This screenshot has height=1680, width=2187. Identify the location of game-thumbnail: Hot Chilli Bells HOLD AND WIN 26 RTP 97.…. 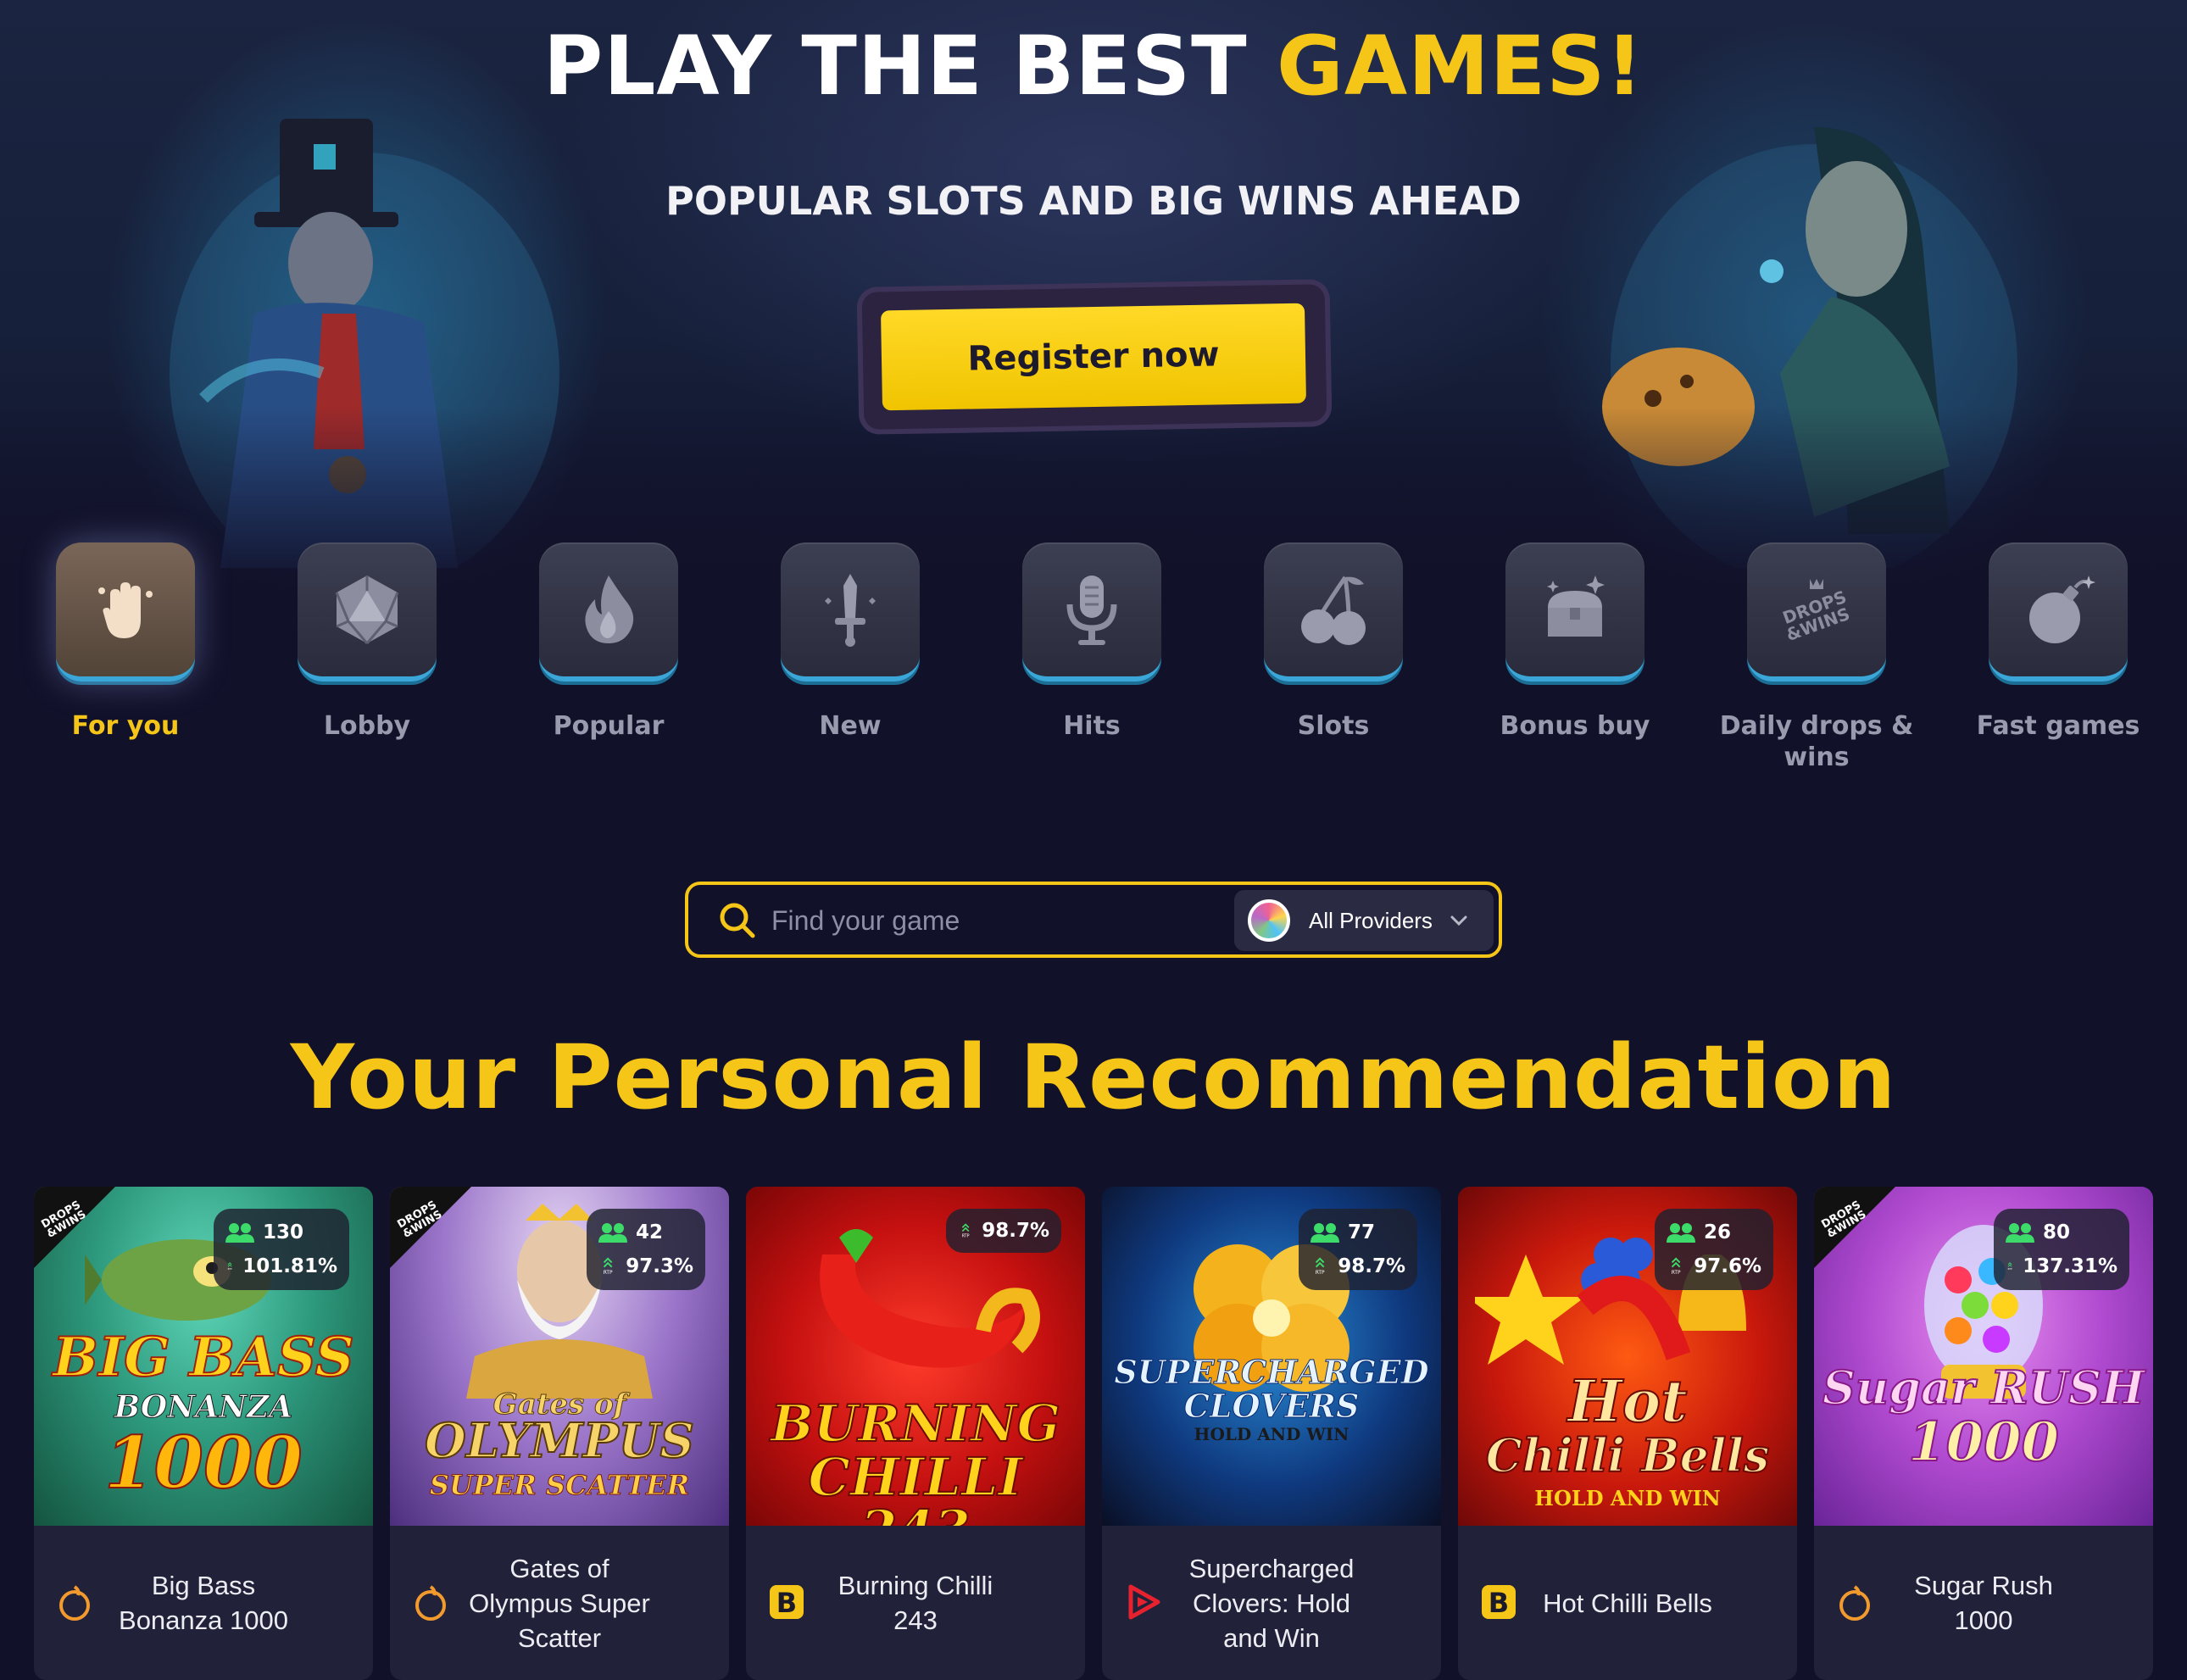
(1628, 1356).